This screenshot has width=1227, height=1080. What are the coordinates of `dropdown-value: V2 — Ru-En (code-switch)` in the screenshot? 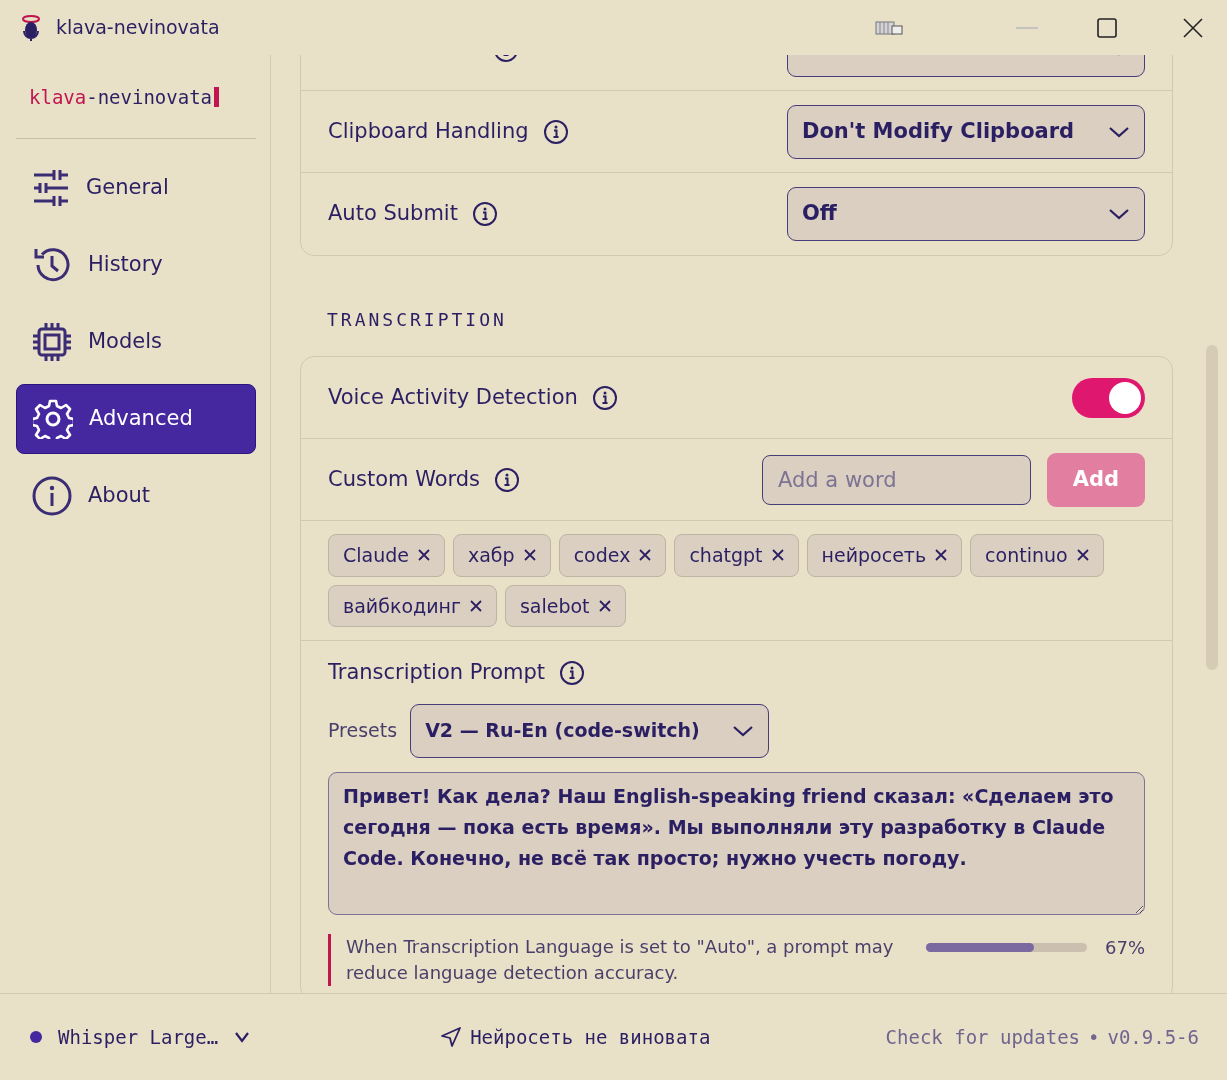 It's located at (562, 731).